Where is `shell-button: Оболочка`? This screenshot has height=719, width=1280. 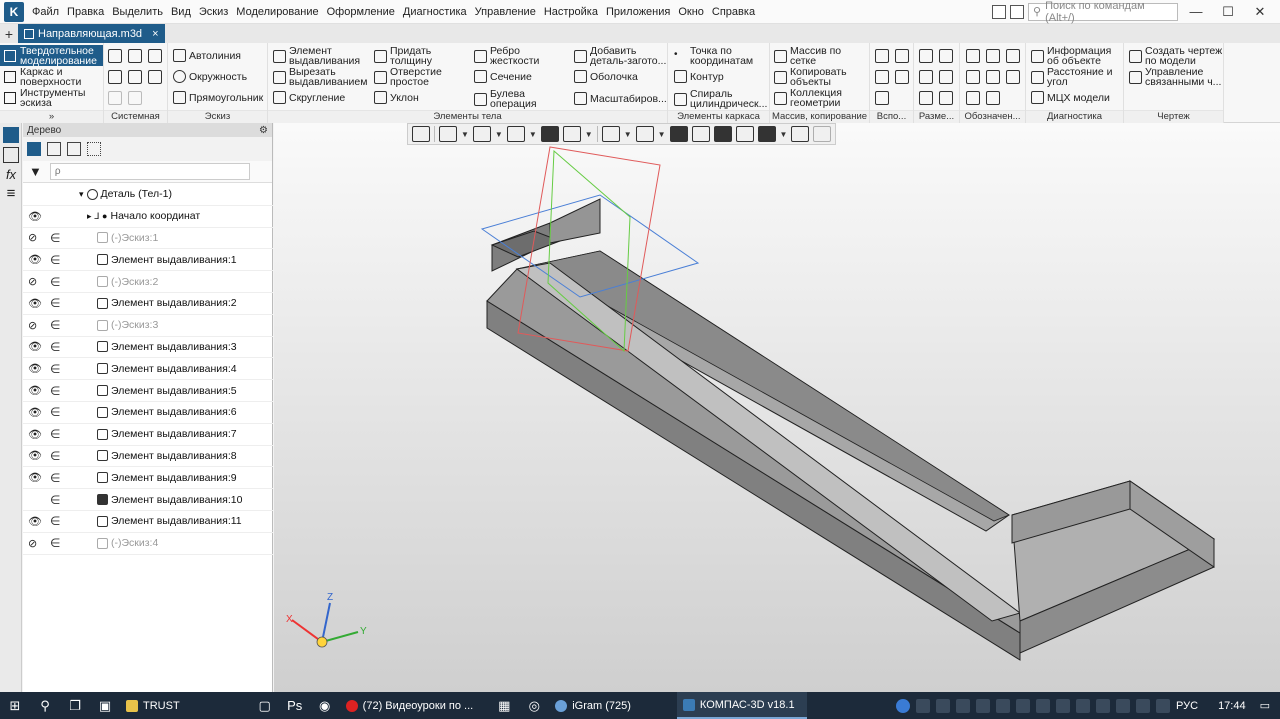 shell-button: Оболочка is located at coordinates (606, 76).